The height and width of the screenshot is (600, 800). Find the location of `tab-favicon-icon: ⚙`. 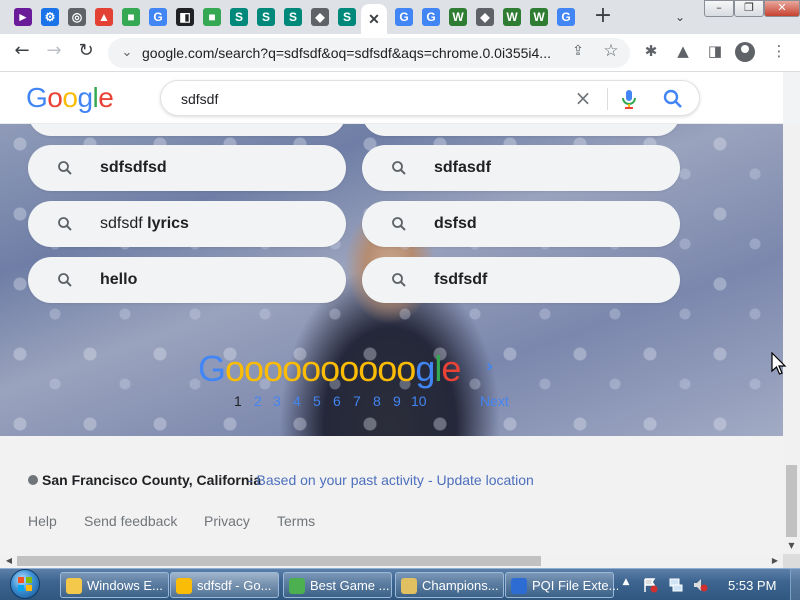

tab-favicon-icon: ⚙ is located at coordinates (50, 17).